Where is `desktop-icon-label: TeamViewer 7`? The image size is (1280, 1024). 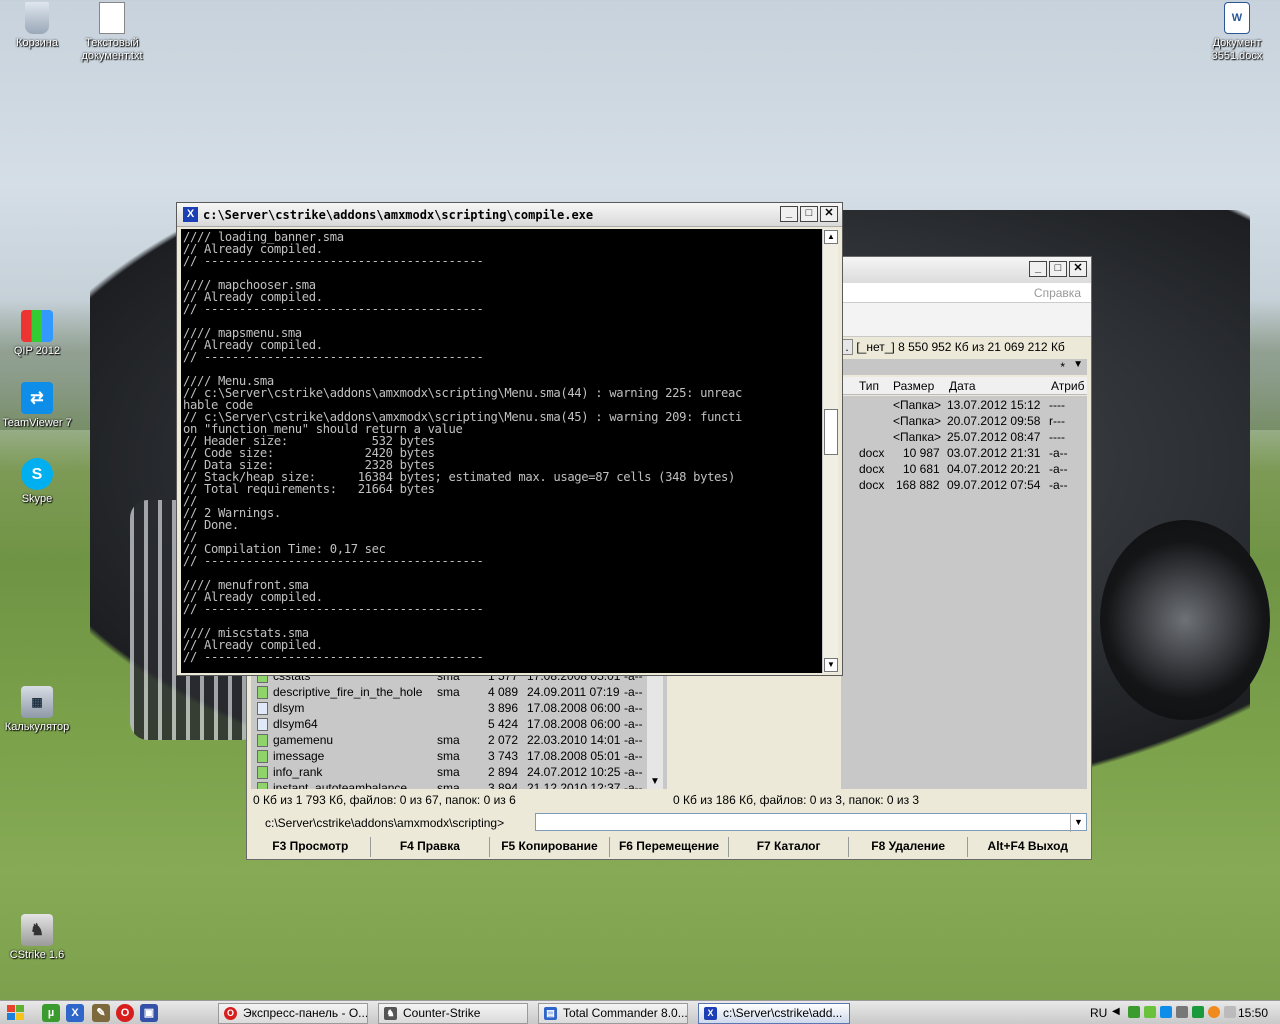
desktop-icon-label: TeamViewer 7 is located at coordinates (37, 423).